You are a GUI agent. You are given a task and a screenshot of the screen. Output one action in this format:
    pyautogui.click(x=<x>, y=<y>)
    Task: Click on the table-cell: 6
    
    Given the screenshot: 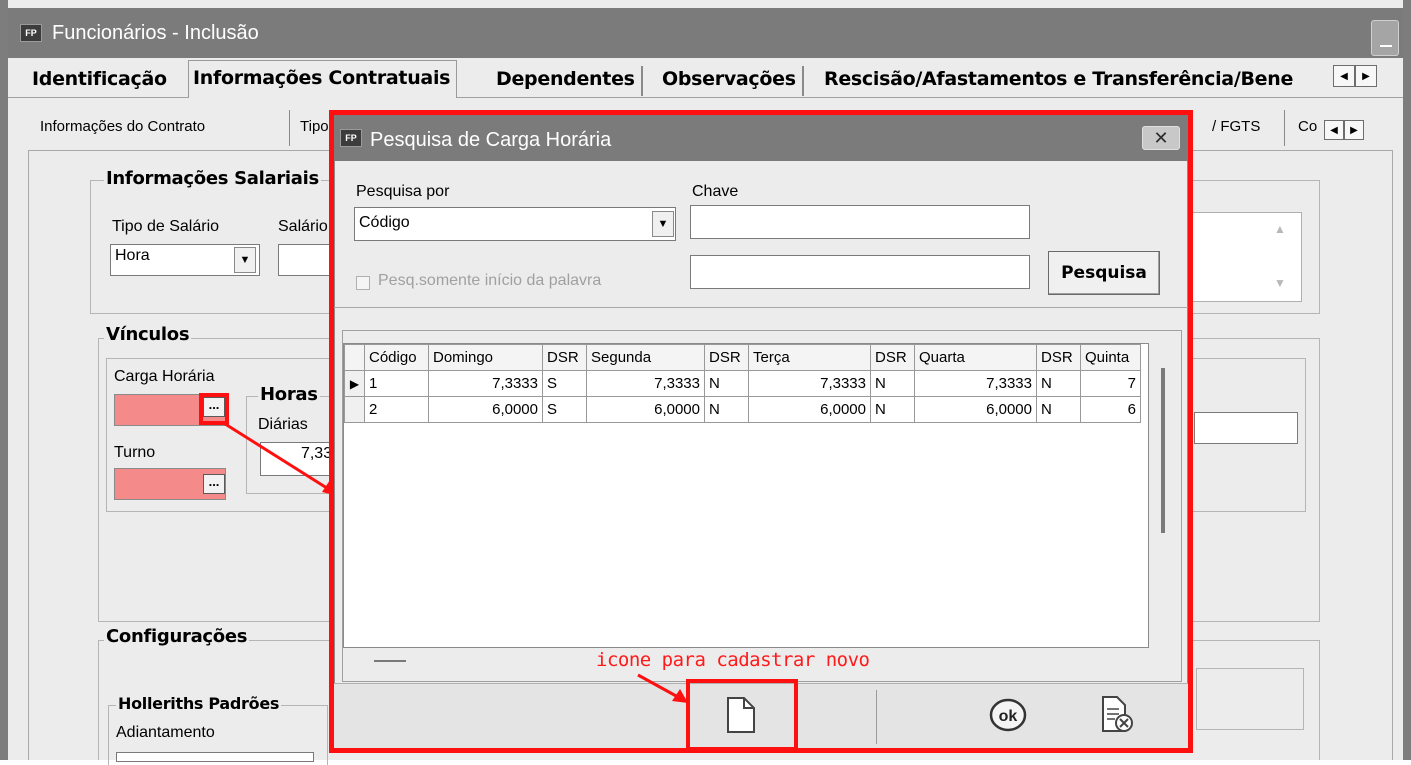 What is the action you would take?
    pyautogui.click(x=1110, y=409)
    